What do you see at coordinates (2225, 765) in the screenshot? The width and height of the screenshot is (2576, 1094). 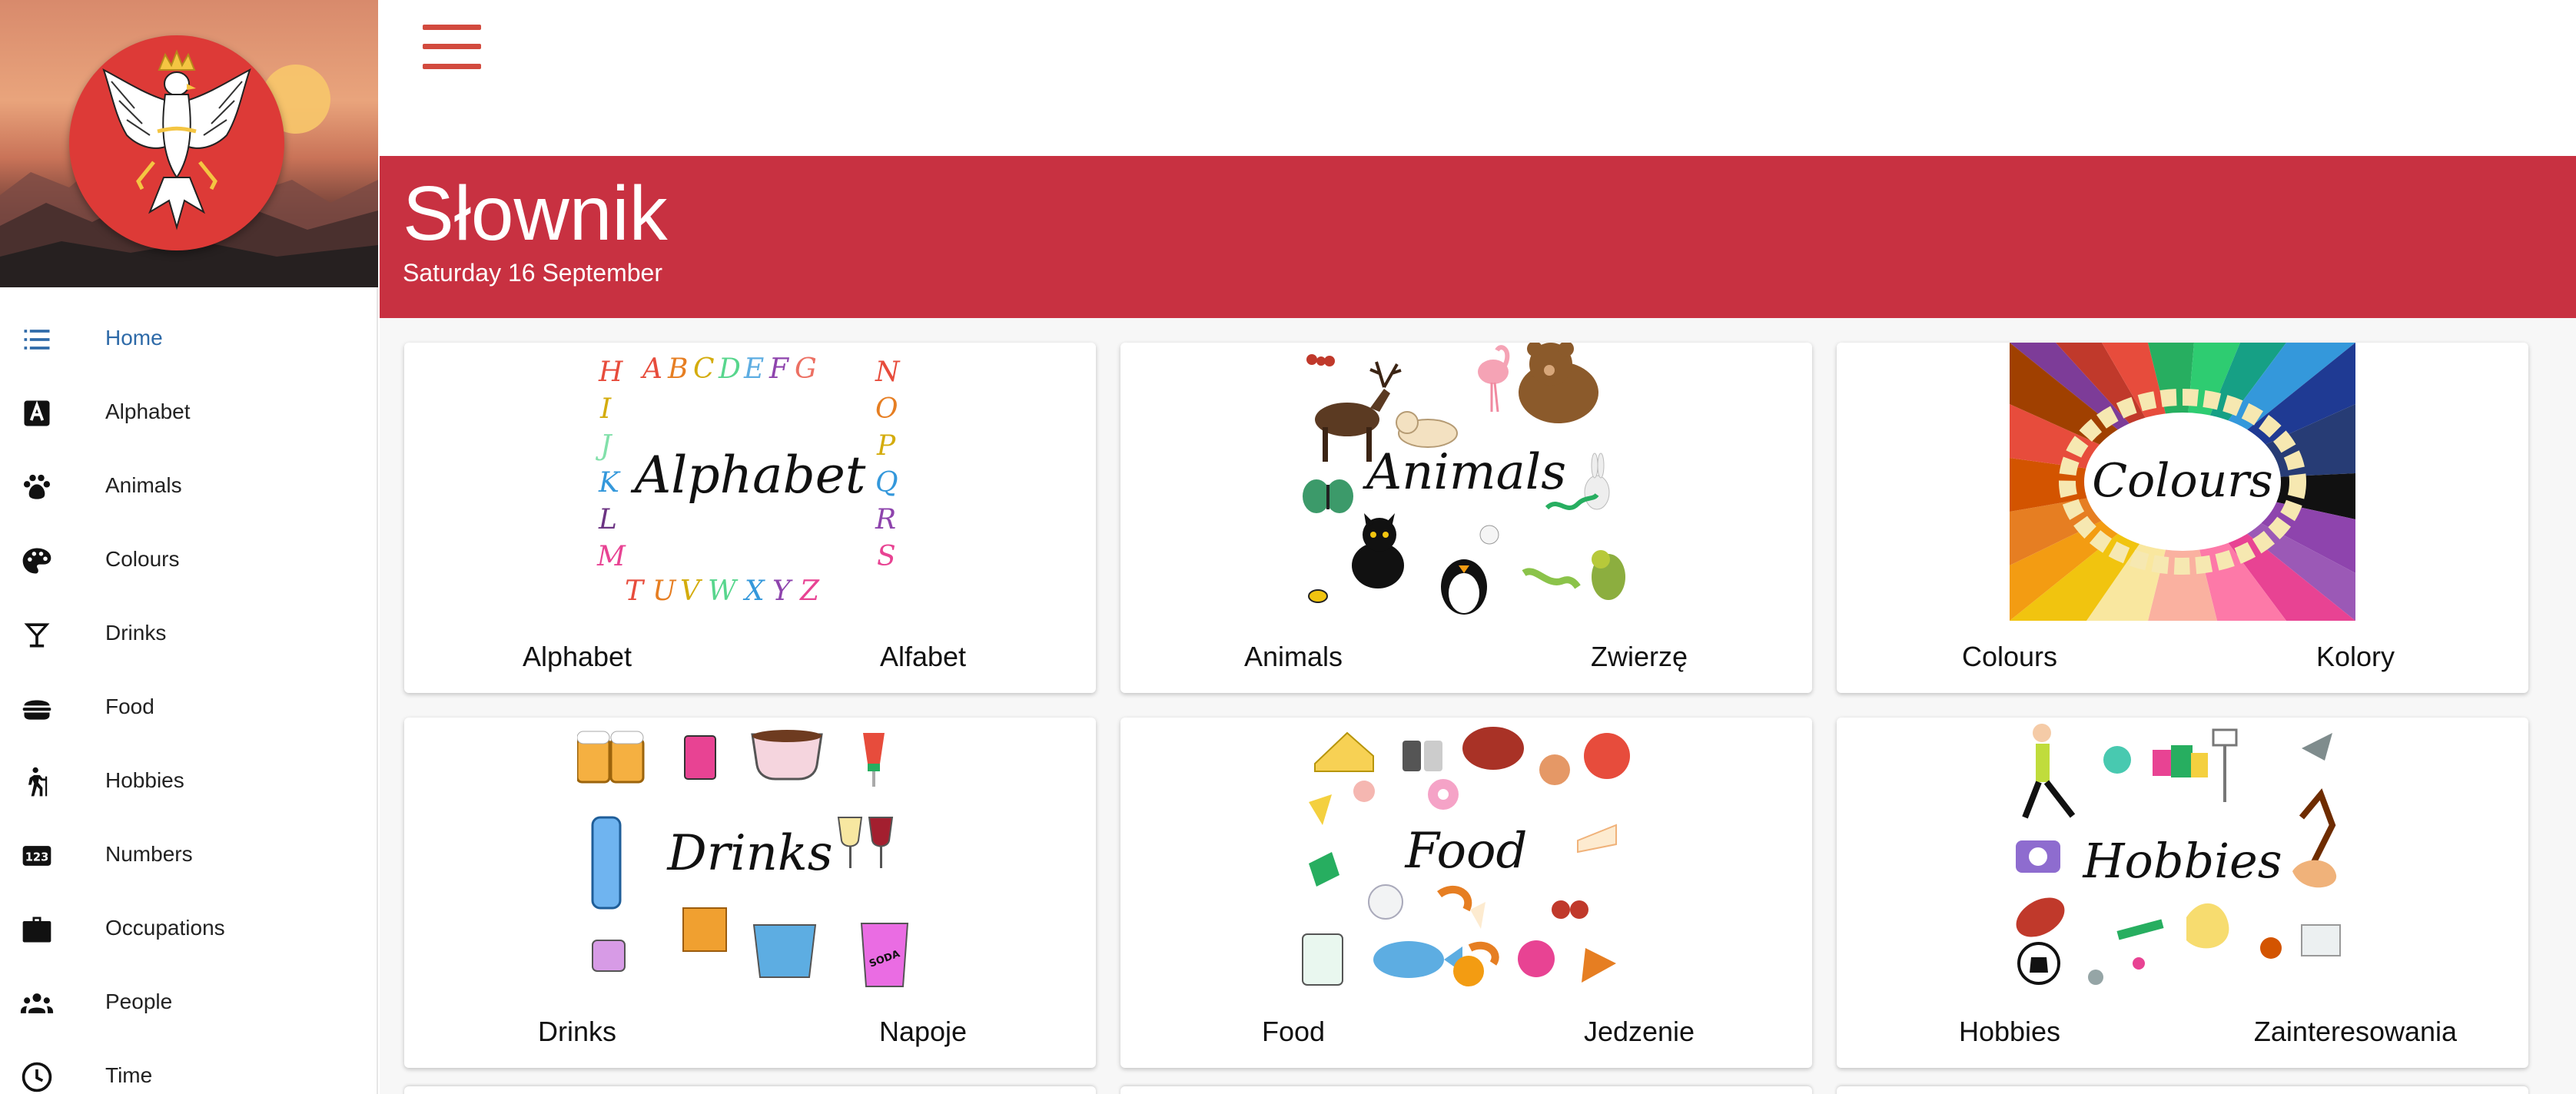 I see `basketball-hoop-icon` at bounding box center [2225, 765].